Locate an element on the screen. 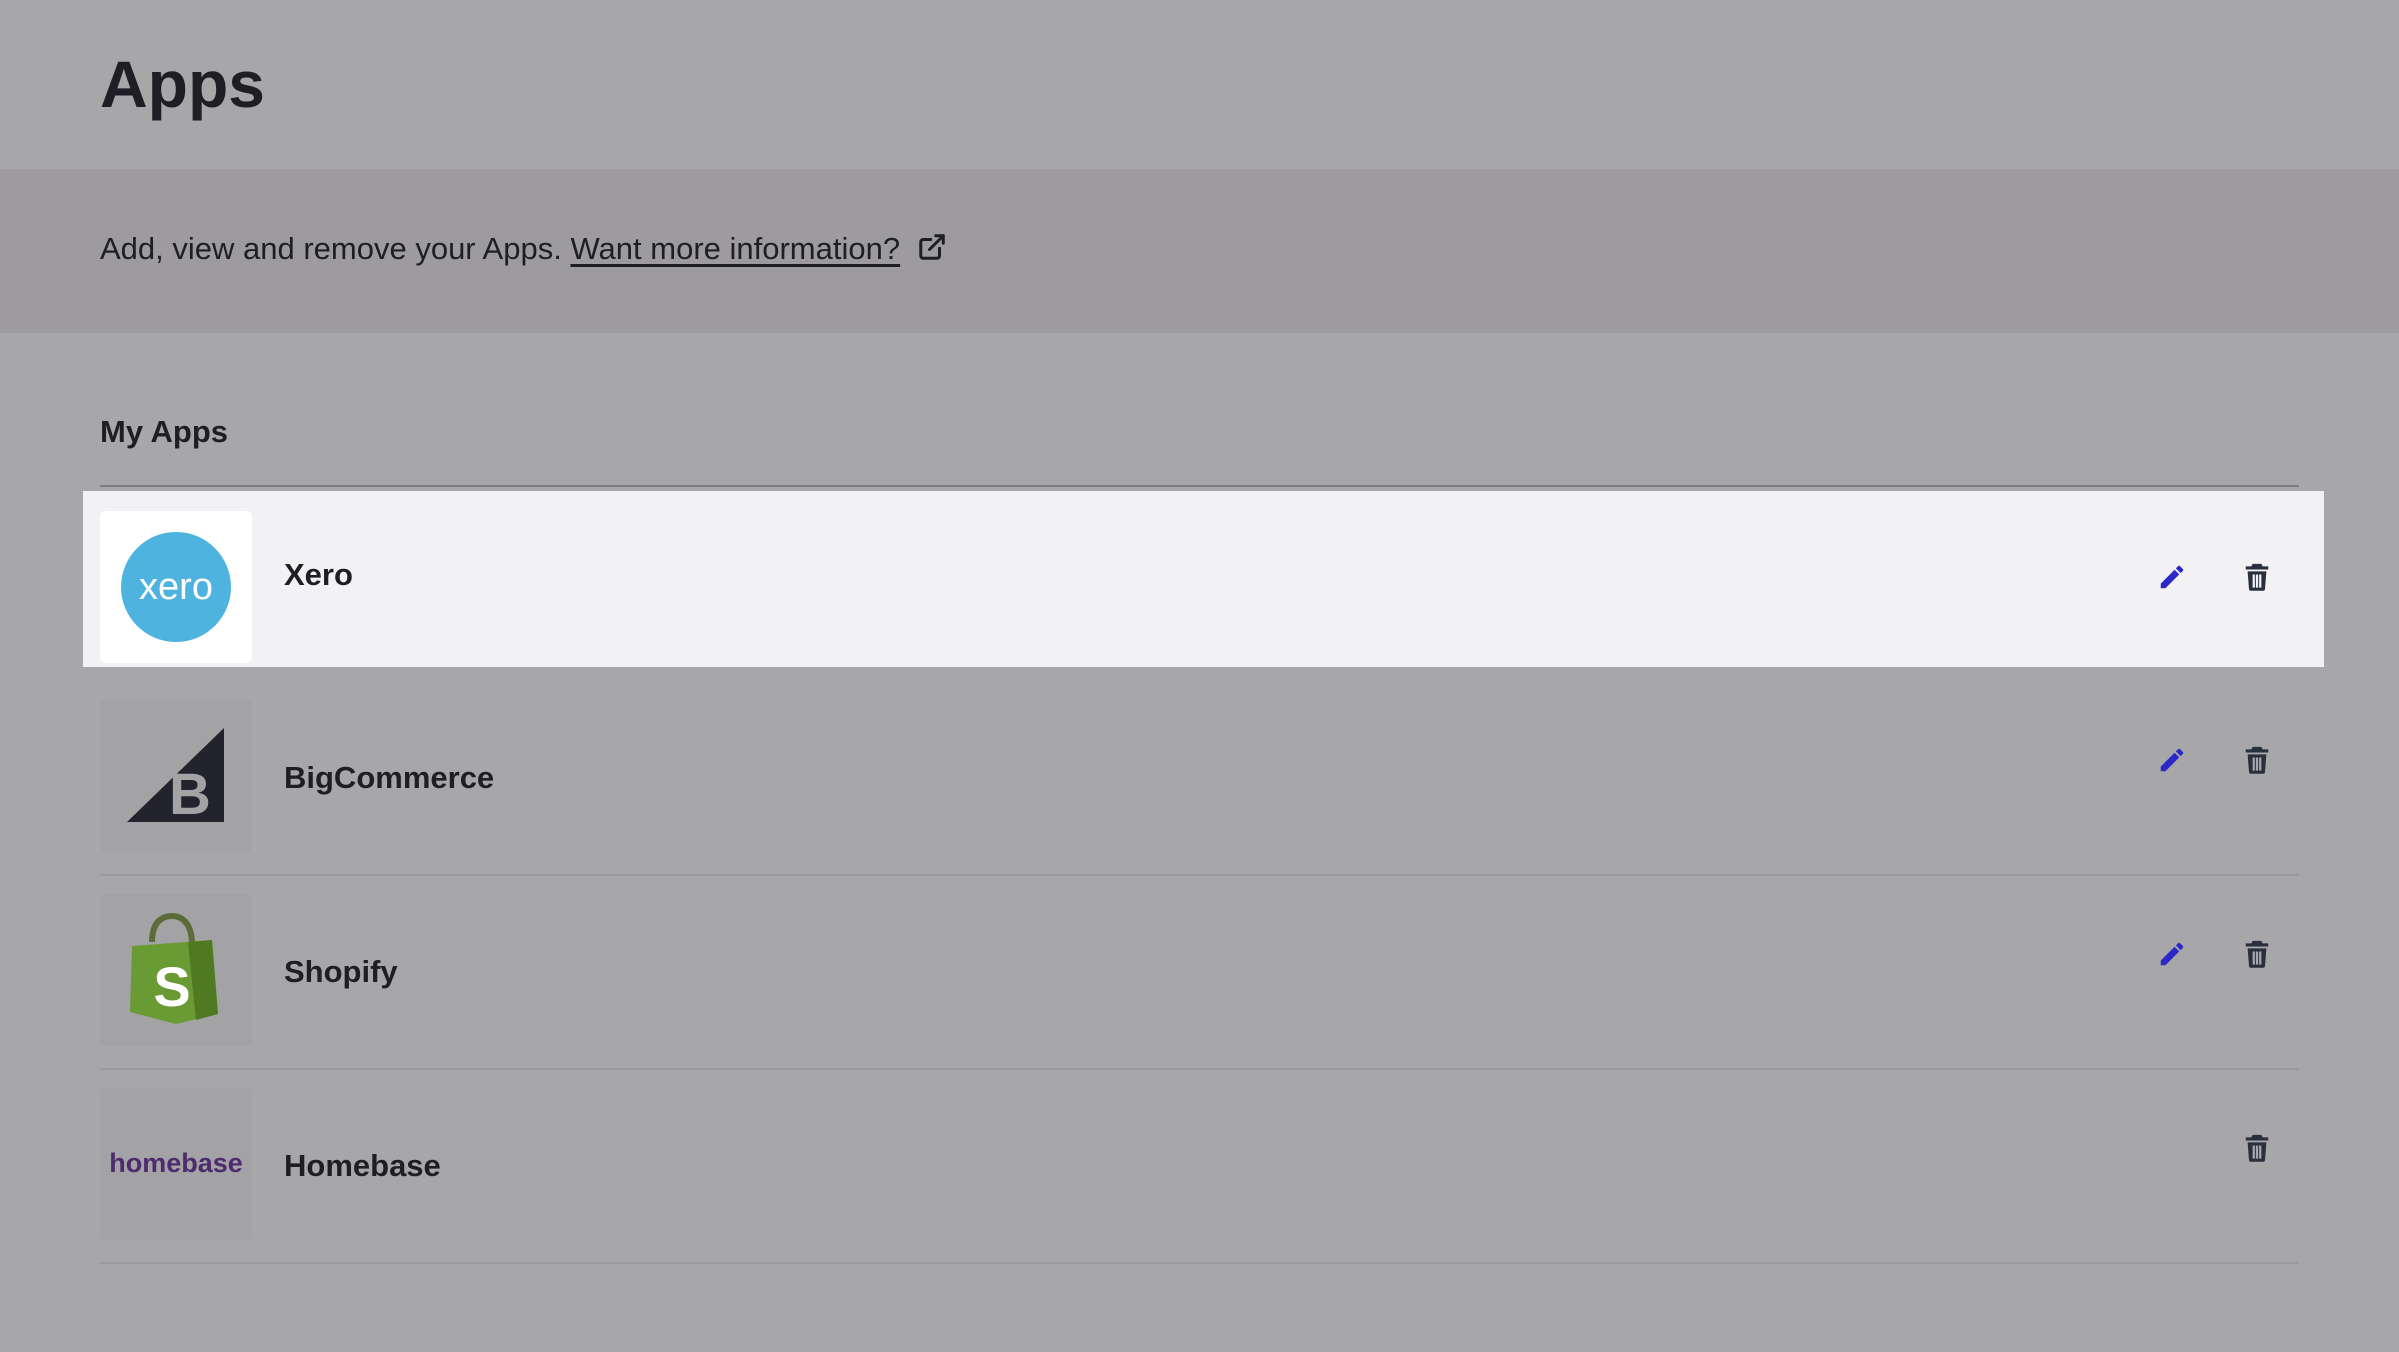 The image size is (2399, 1352). bigcommerce-logo: B is located at coordinates (176, 776).